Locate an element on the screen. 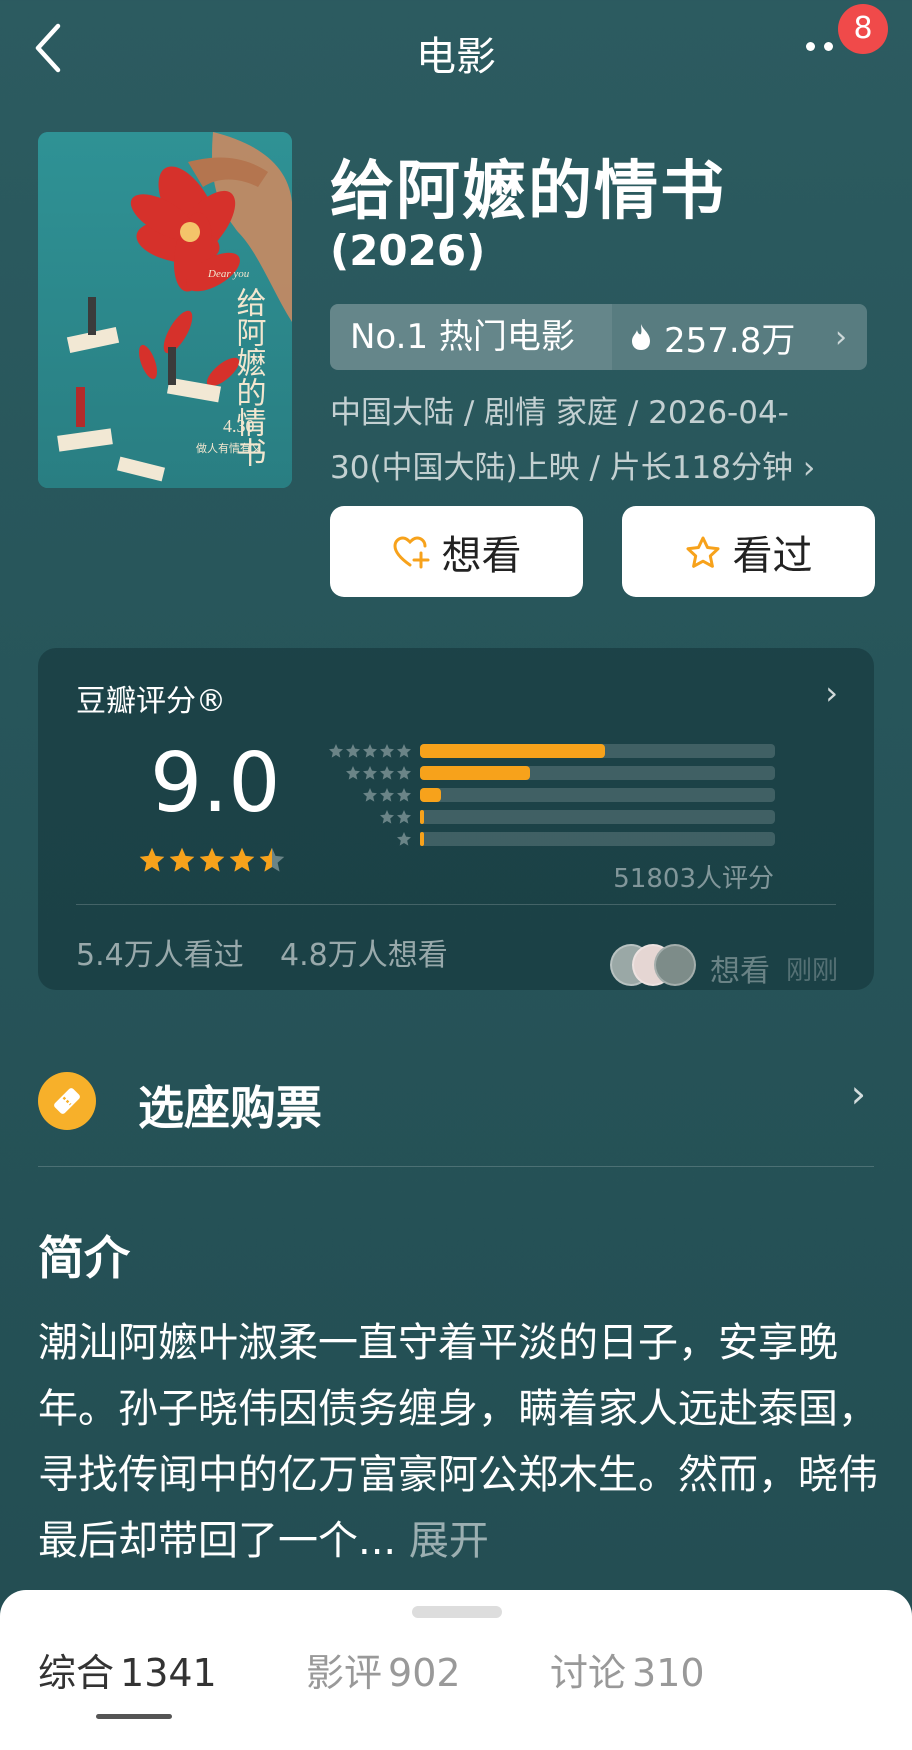 The height and width of the screenshot is (1750, 912). expand-link: 展开 is located at coordinates (442, 1541).